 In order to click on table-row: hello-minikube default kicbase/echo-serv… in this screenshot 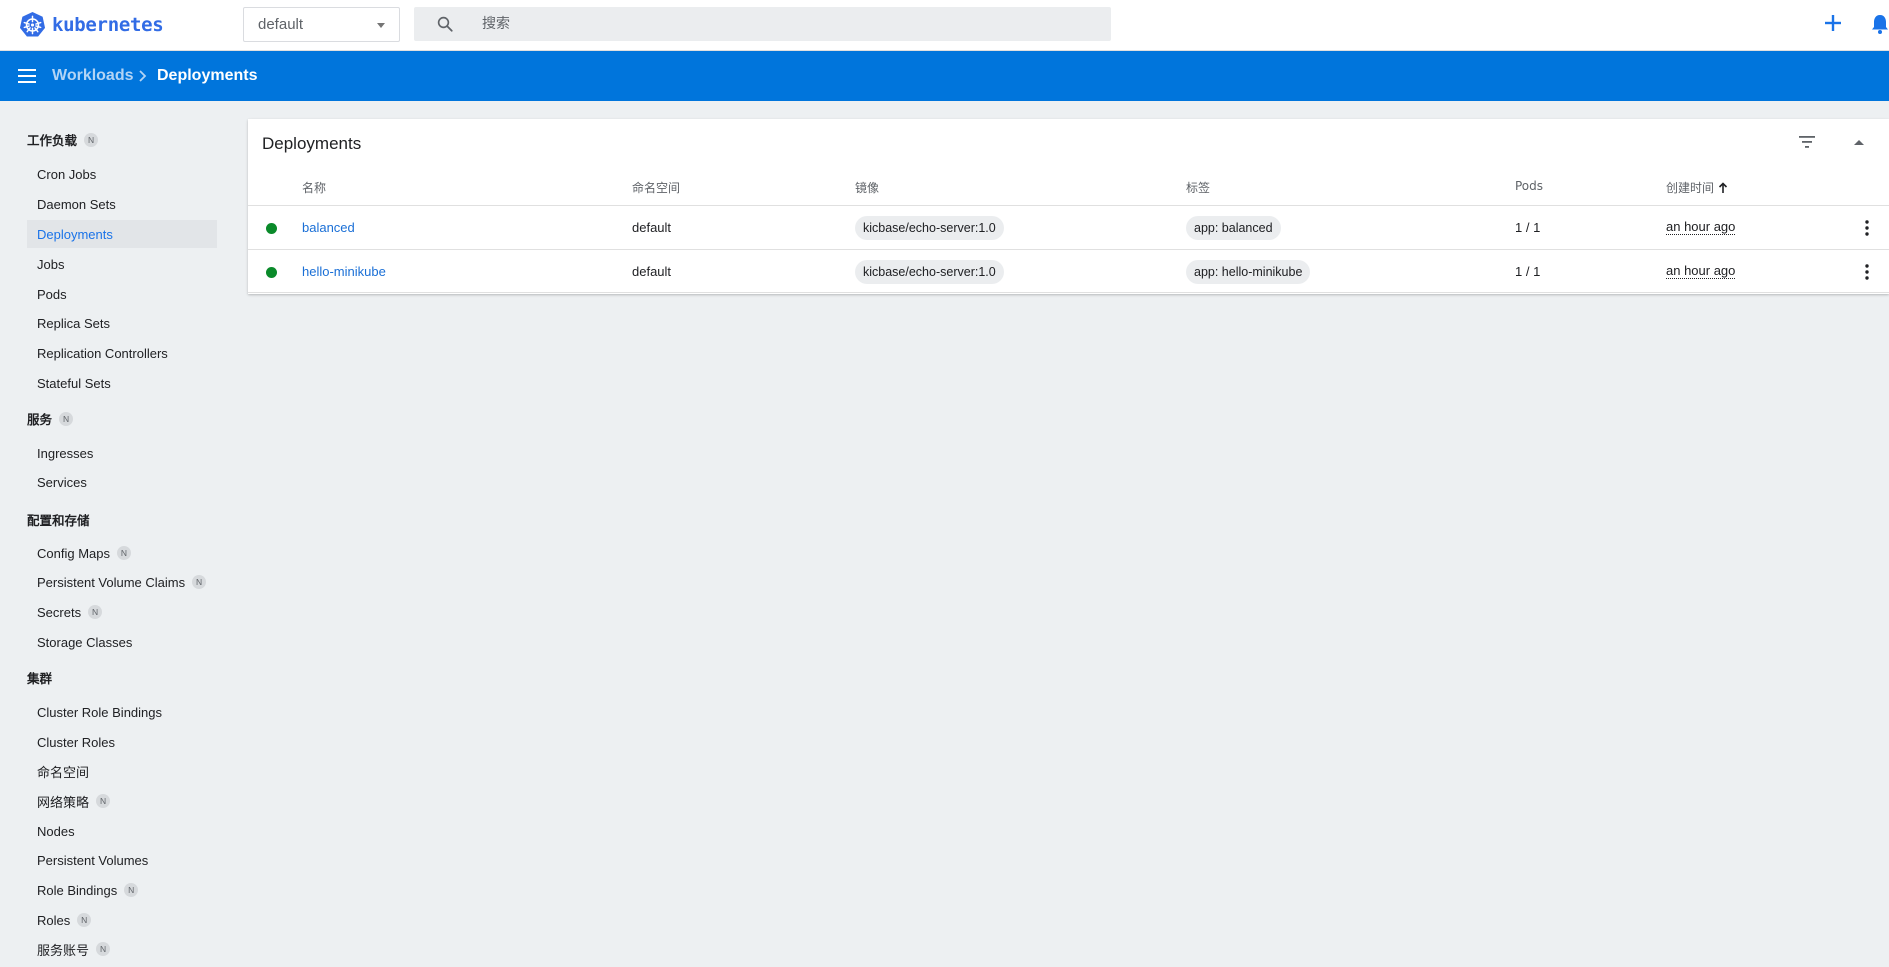, I will do `click(1068, 271)`.